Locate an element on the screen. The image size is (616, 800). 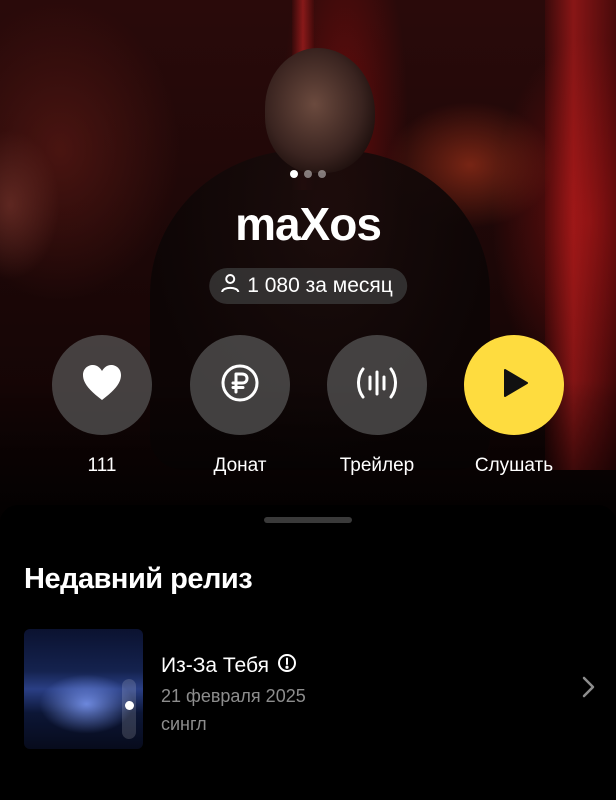
photo-person-head is located at coordinates (320, 110).